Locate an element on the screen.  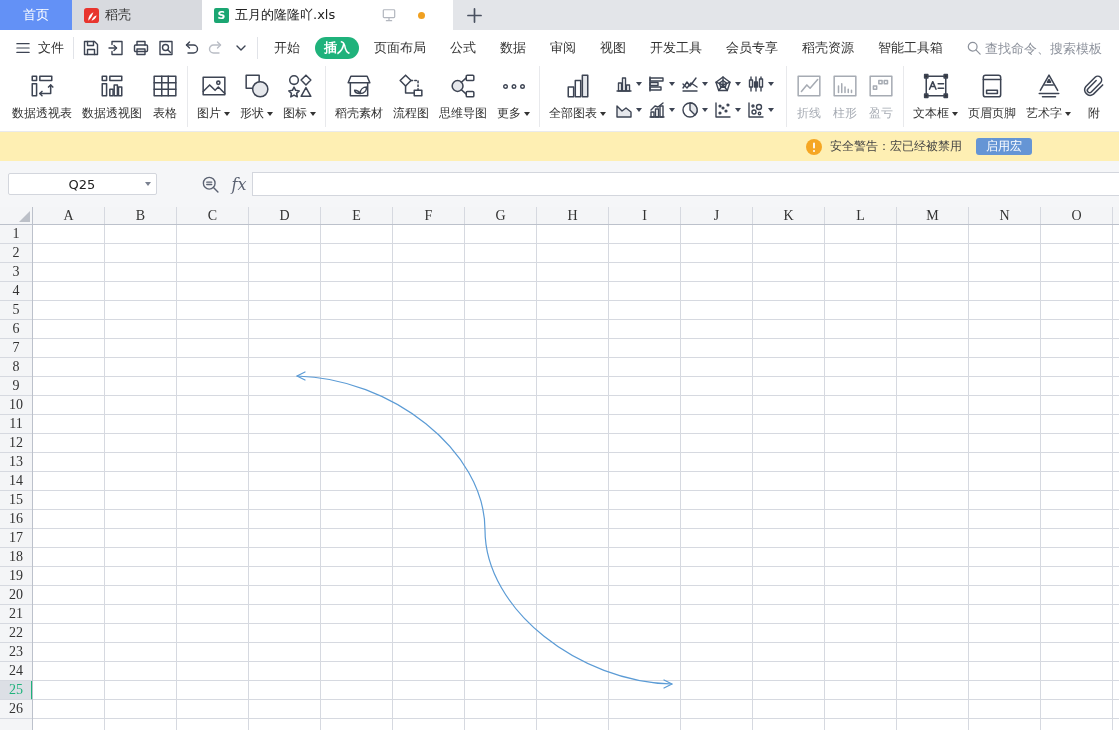
mind-map-icon is located at coordinates (463, 86).